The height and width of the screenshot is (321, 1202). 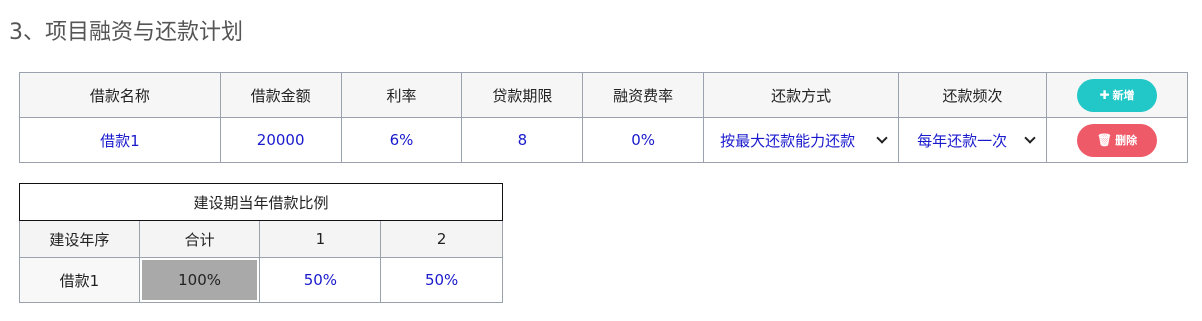 What do you see at coordinates (643, 95) in the screenshot?
I see `header-financing-fee-rate: 融资费率` at bounding box center [643, 95].